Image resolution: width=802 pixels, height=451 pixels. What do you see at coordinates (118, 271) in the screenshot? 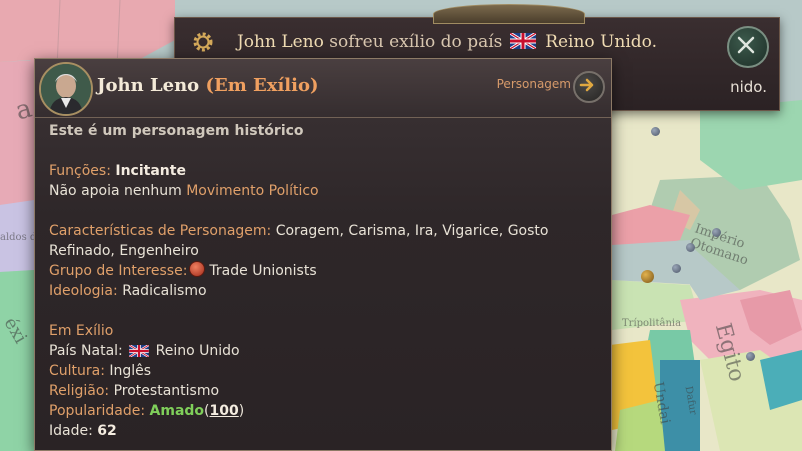
I see `interest-group-label: Grupo de Interesse:` at bounding box center [118, 271].